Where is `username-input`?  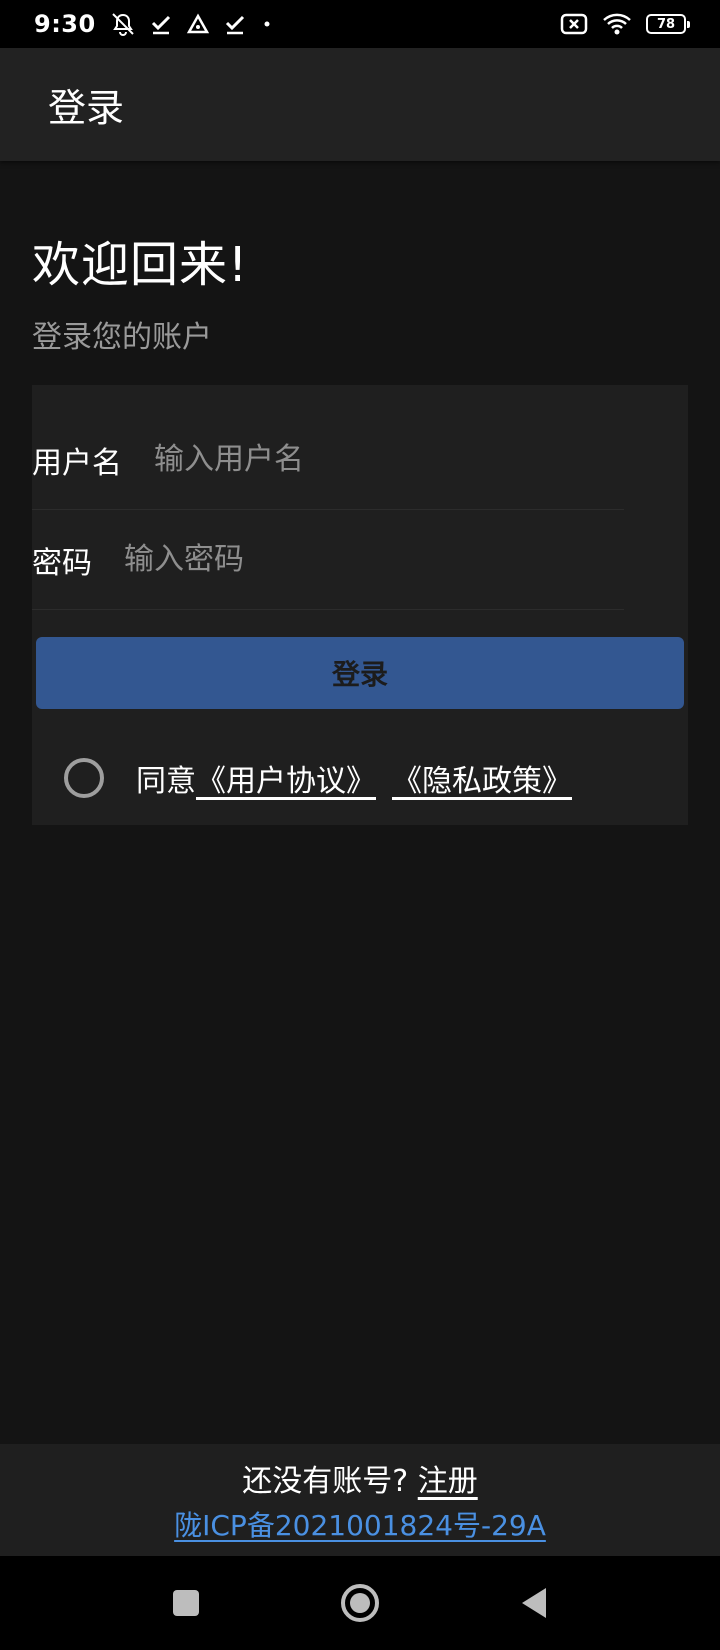 username-input is located at coordinates (389, 459).